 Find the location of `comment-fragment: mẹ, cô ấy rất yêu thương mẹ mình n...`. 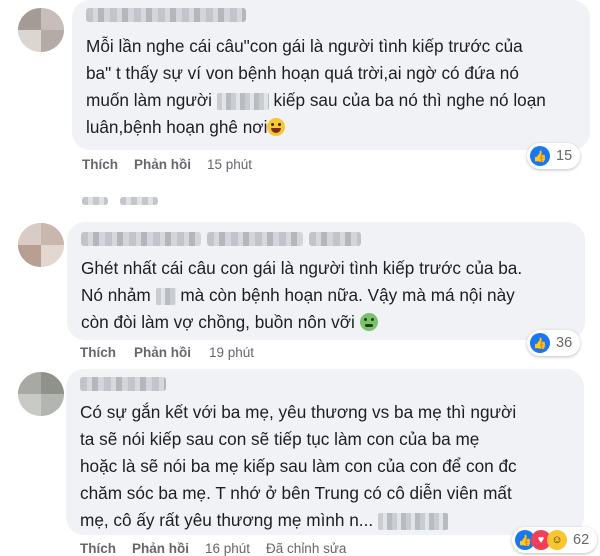

comment-fragment: mẹ, cô ấy rất yêu thương mẹ mình n... is located at coordinates (227, 520).